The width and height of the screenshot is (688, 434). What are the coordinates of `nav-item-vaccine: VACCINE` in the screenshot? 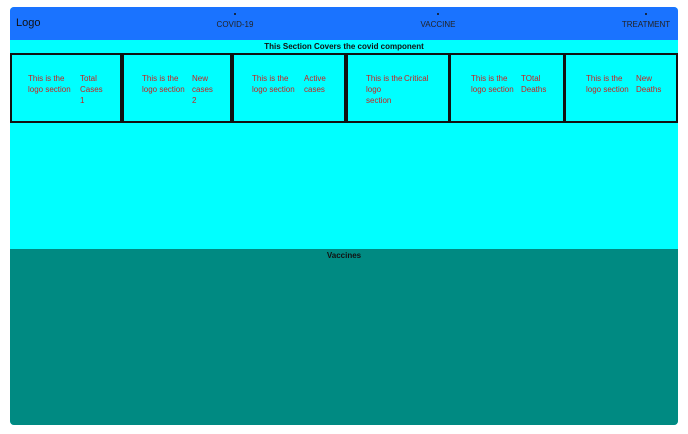 It's located at (438, 21).